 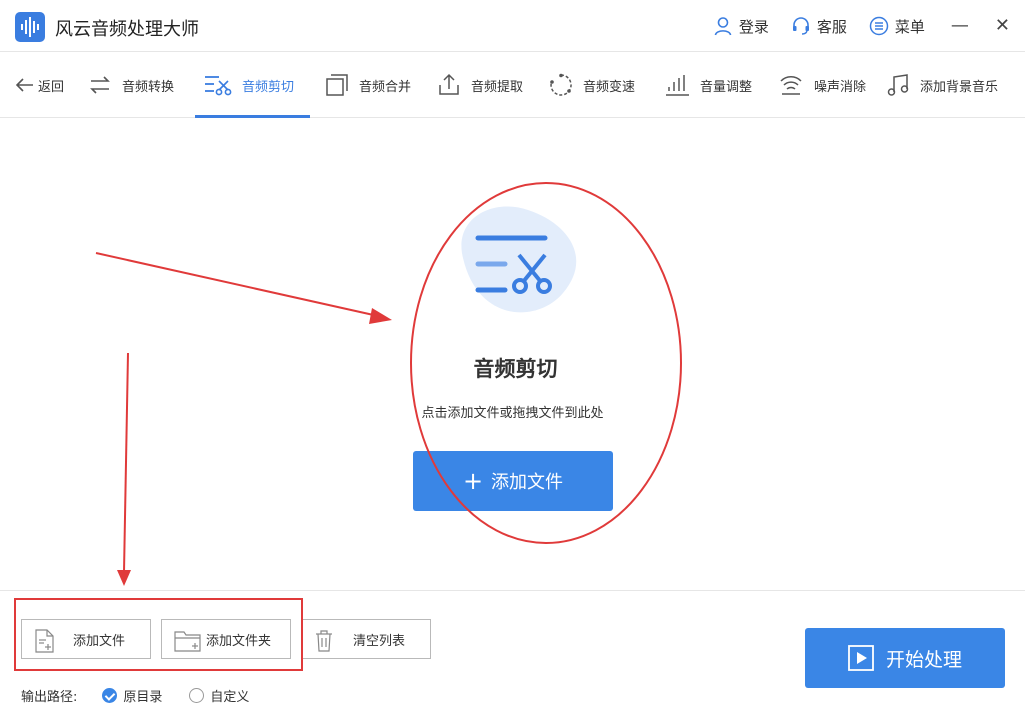 I want to click on add-folder-label: 添加文件夹, so click(x=239, y=641).